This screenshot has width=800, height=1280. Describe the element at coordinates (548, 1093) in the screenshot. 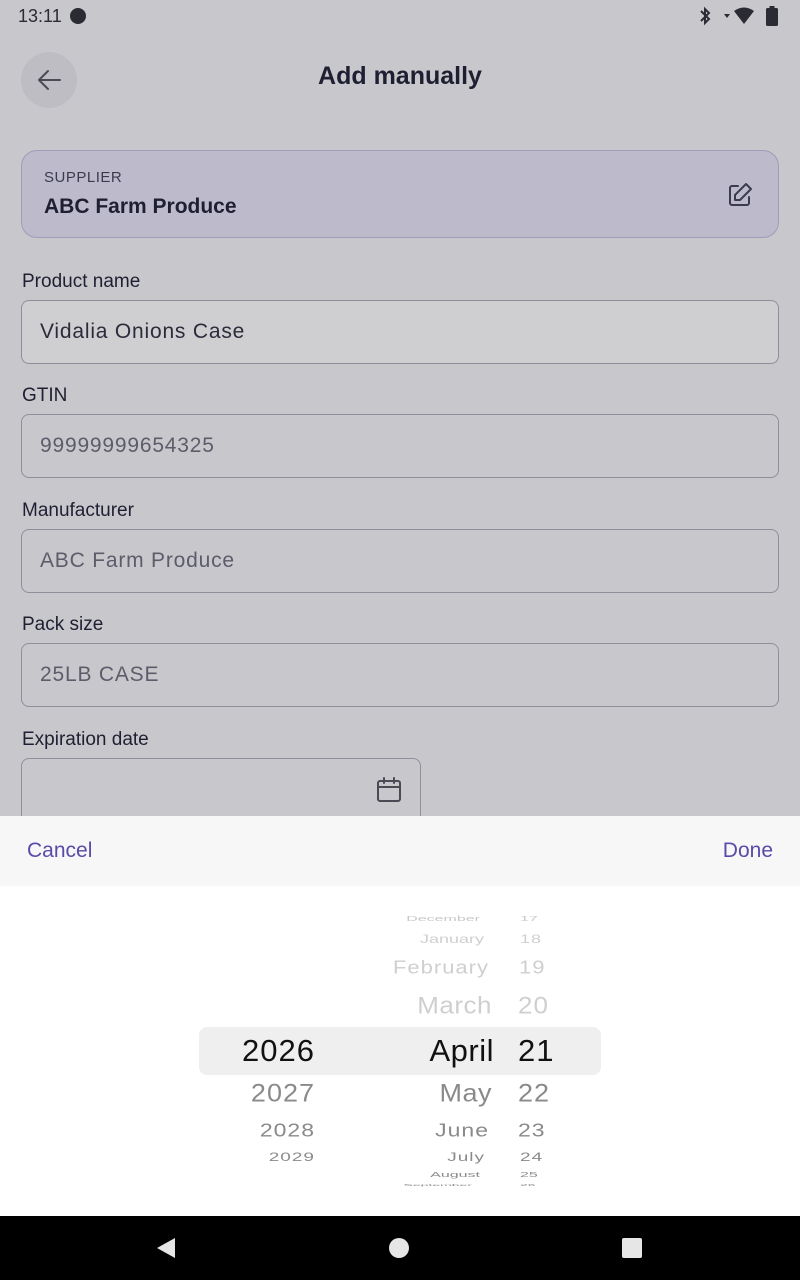

I see `day-option: 22` at that location.